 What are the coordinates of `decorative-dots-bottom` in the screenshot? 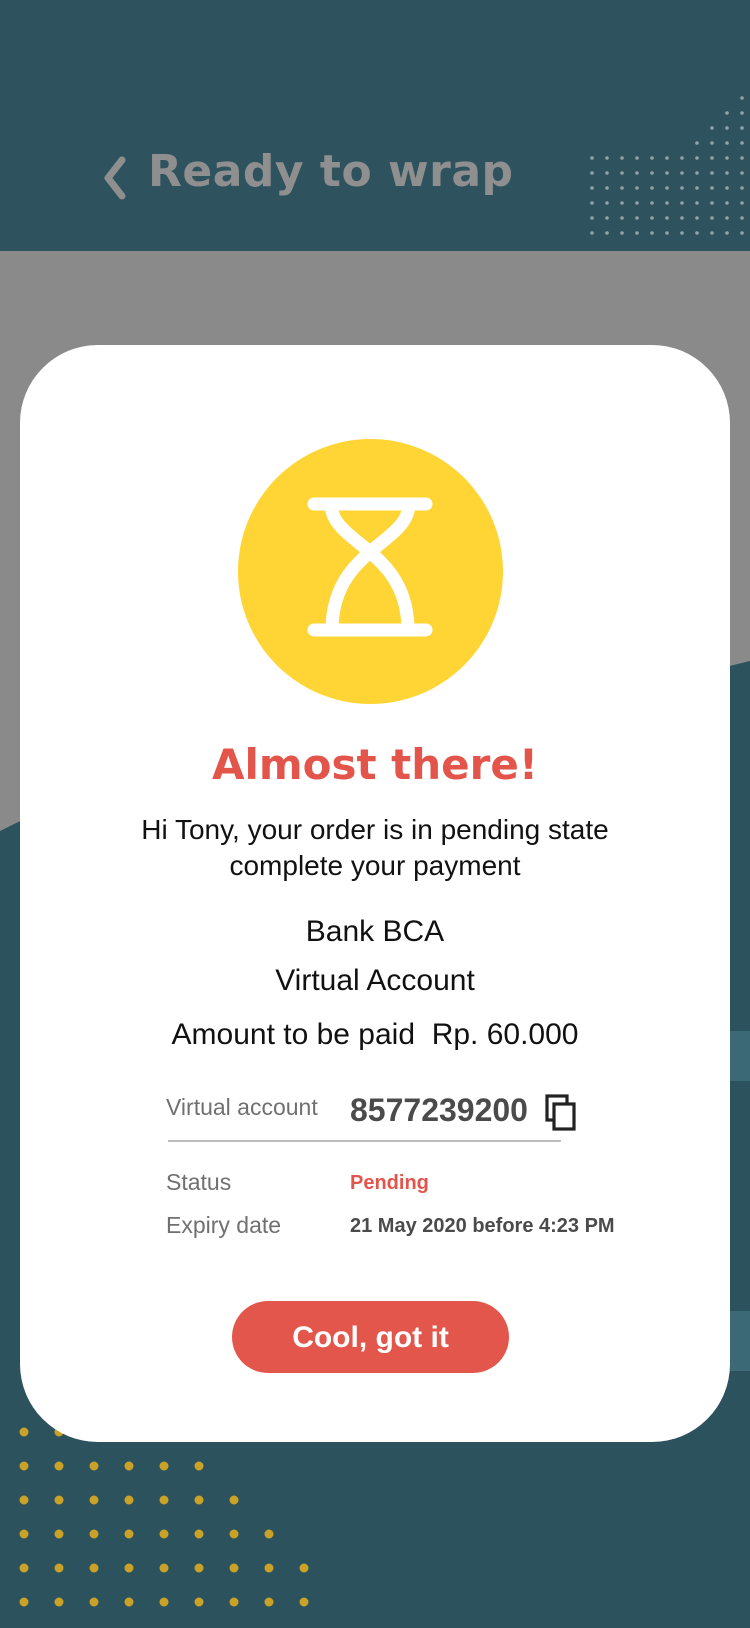 It's located at (164, 1517).